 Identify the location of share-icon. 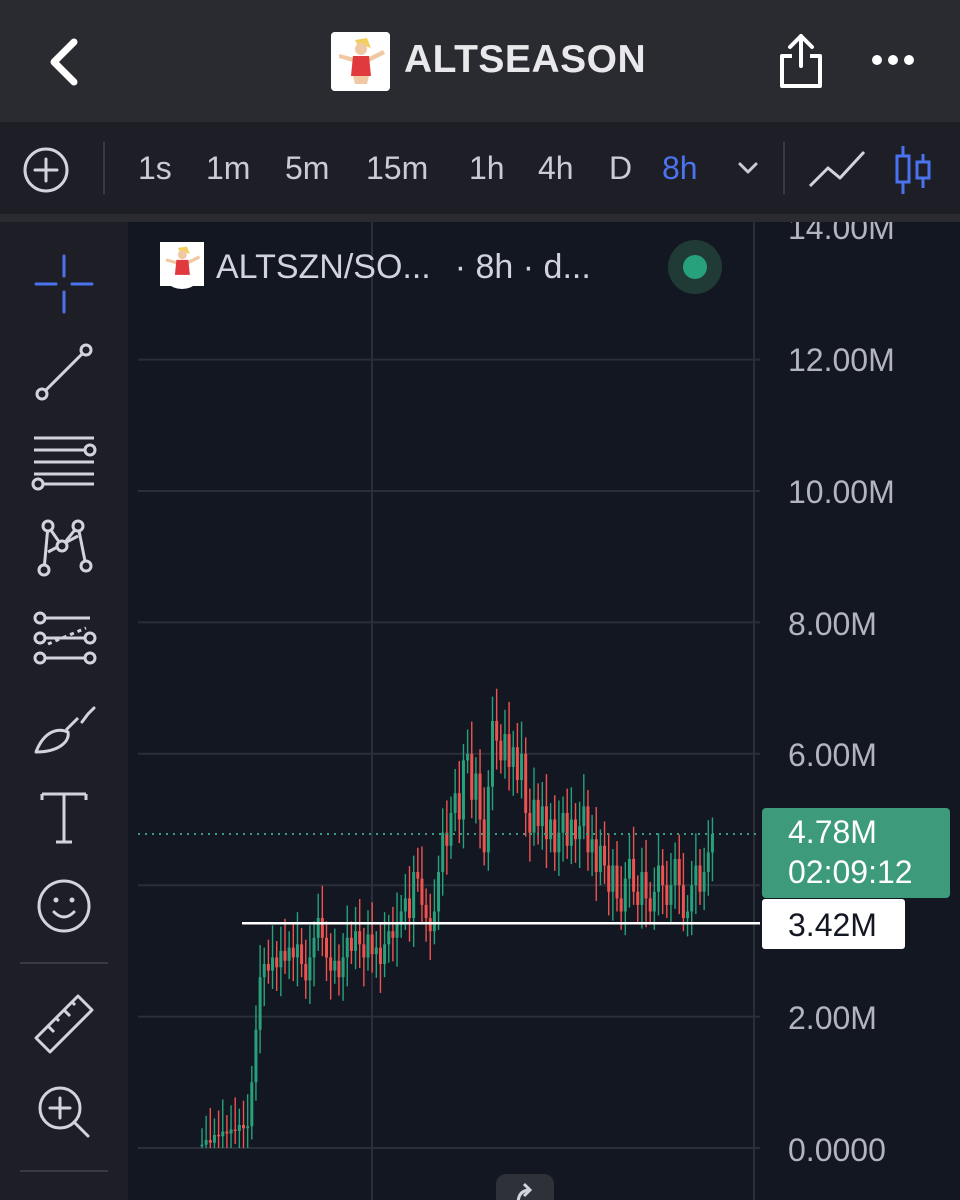
(801, 61).